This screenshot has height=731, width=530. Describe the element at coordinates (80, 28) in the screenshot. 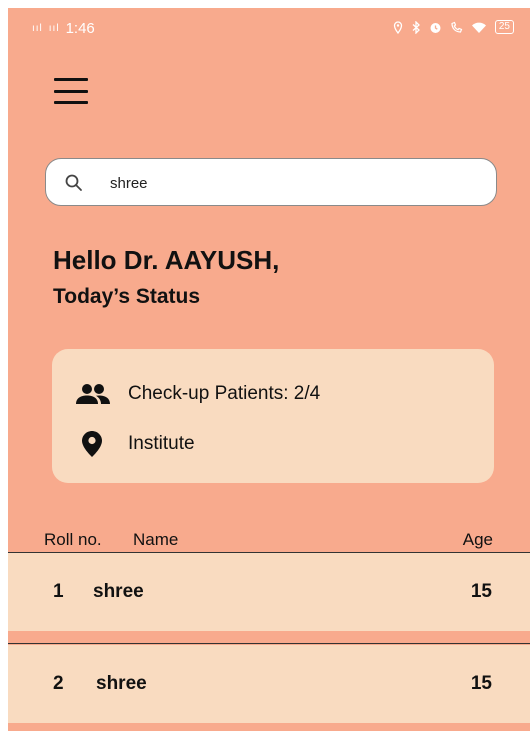

I see `clock-time: 1:46` at that location.